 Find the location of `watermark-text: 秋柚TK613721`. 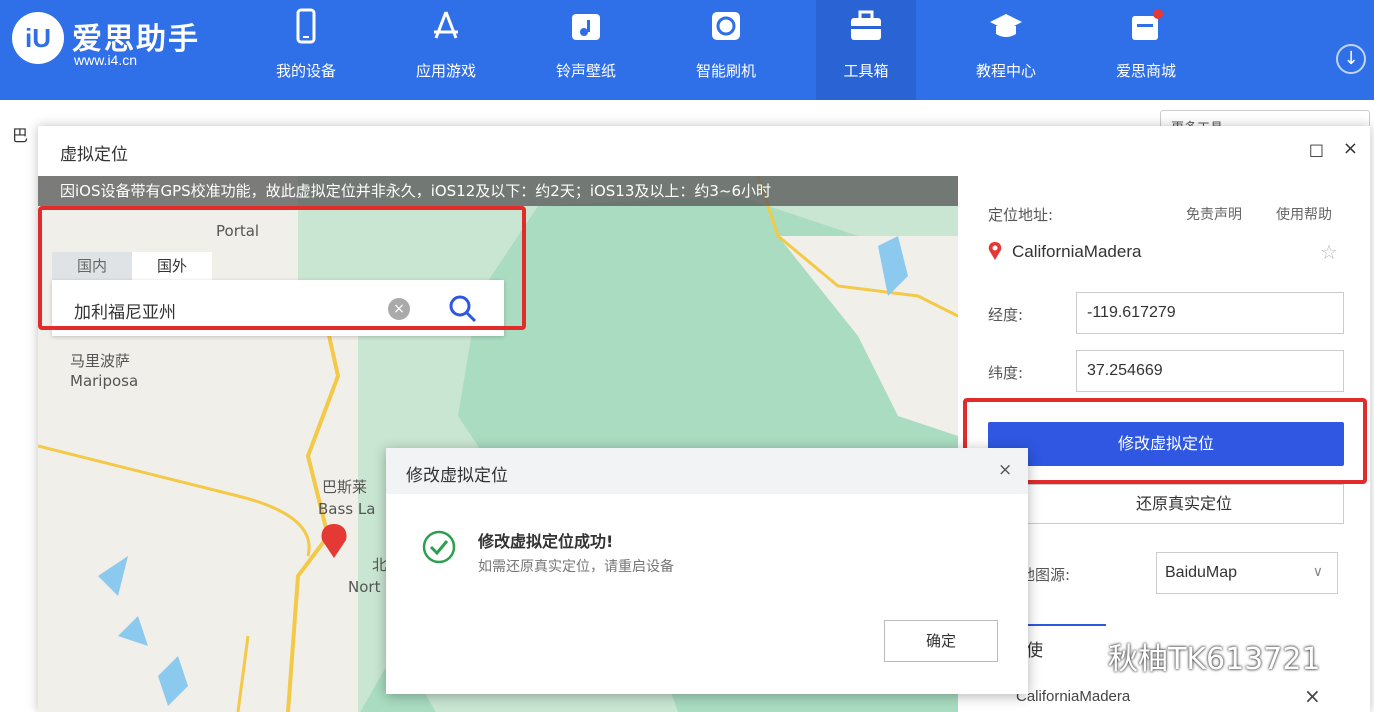

watermark-text: 秋柚TK613721 is located at coordinates (1214, 659).